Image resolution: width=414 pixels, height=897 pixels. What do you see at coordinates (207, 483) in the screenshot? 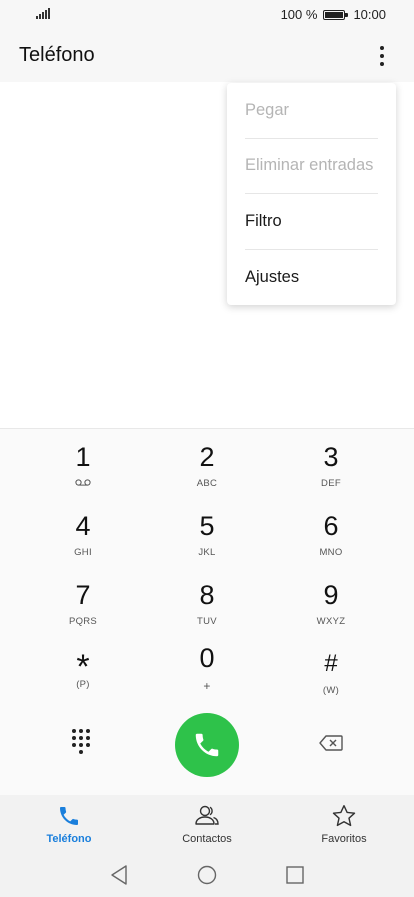
I see `key-letters: ABC` at bounding box center [207, 483].